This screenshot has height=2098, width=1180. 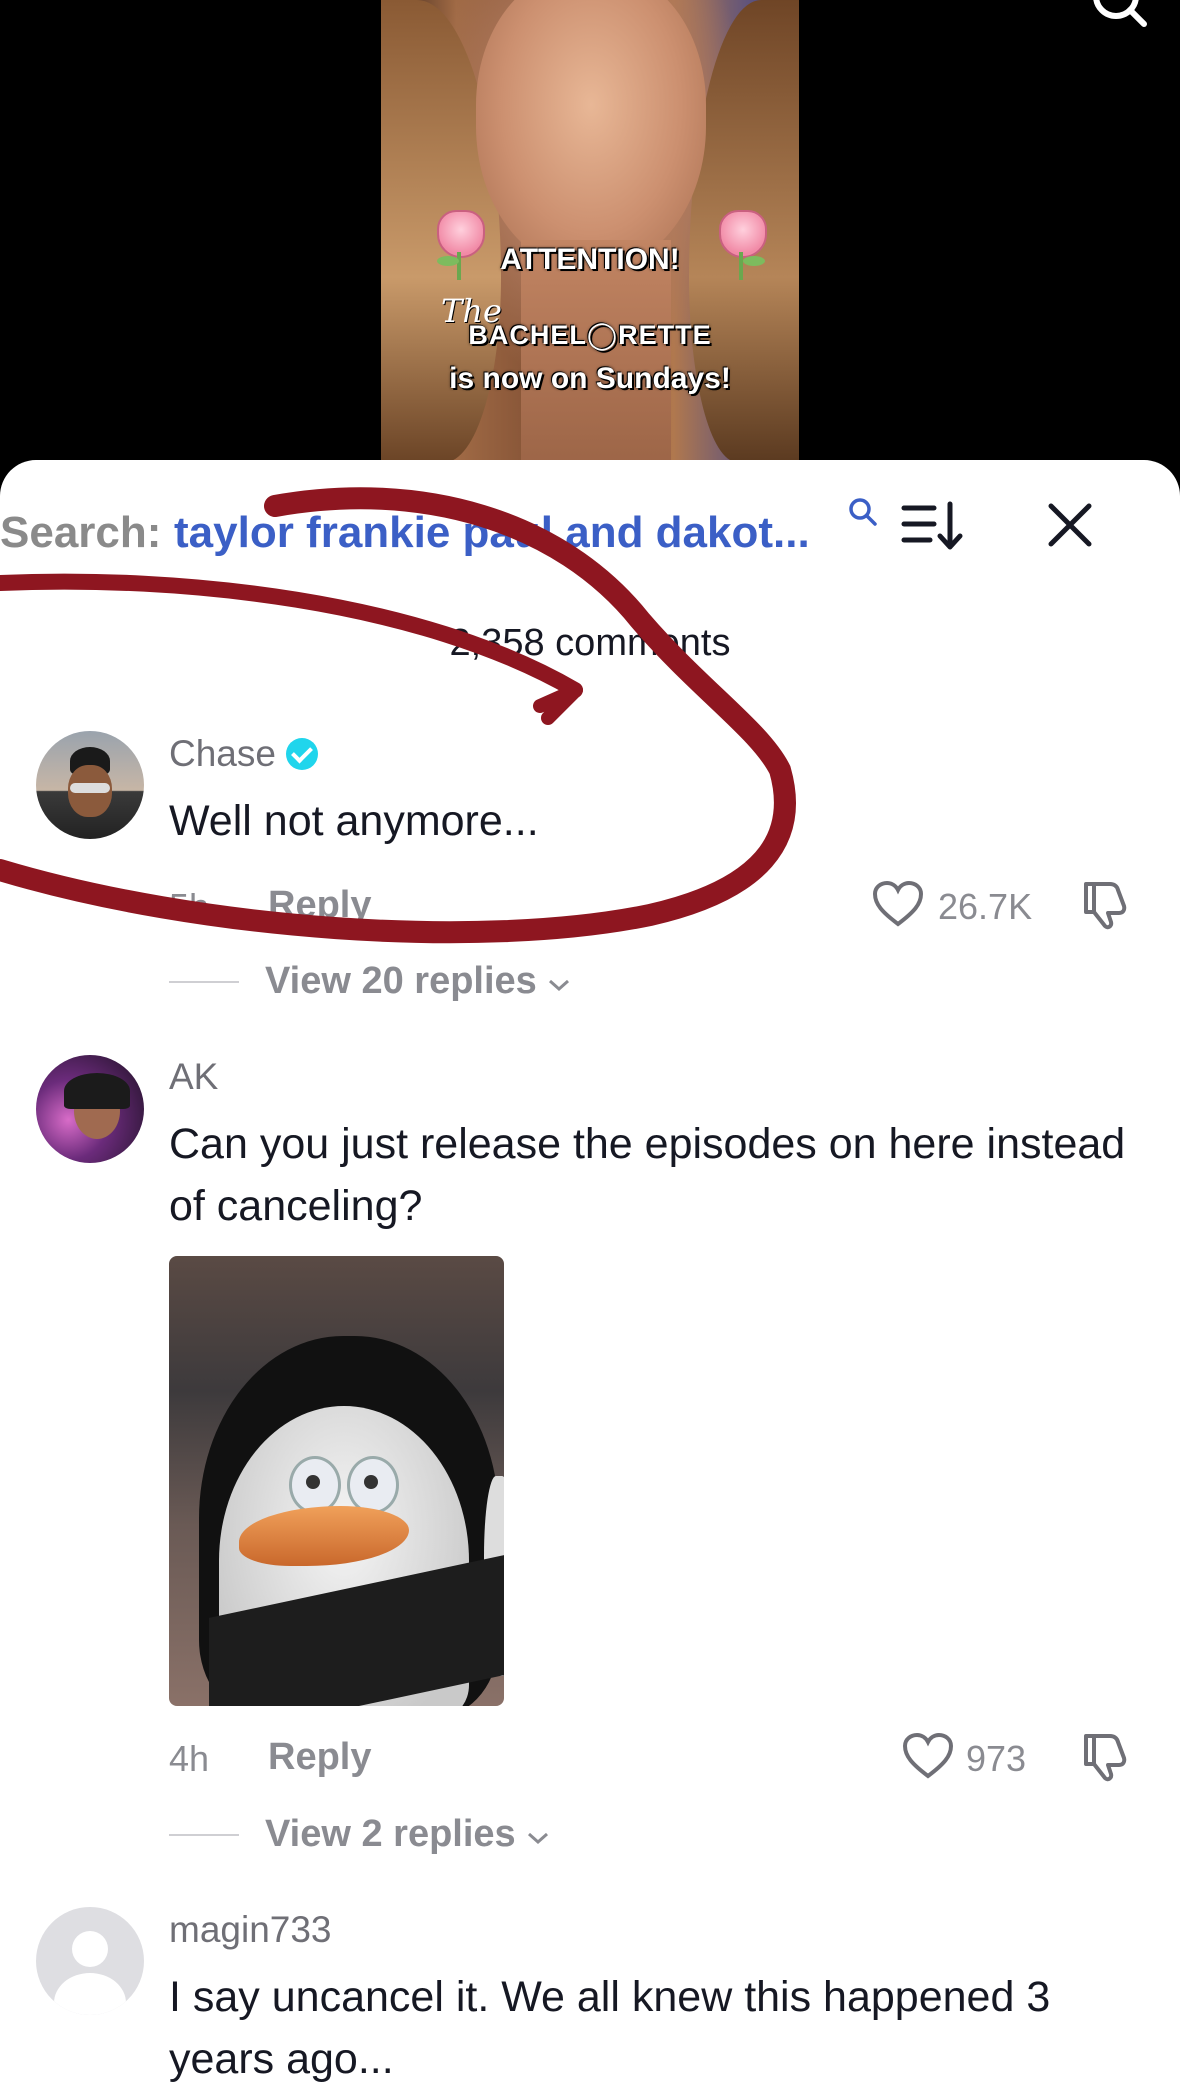 What do you see at coordinates (590, 335) in the screenshot?
I see `video-caption-title: BACHEL◯RETTE` at bounding box center [590, 335].